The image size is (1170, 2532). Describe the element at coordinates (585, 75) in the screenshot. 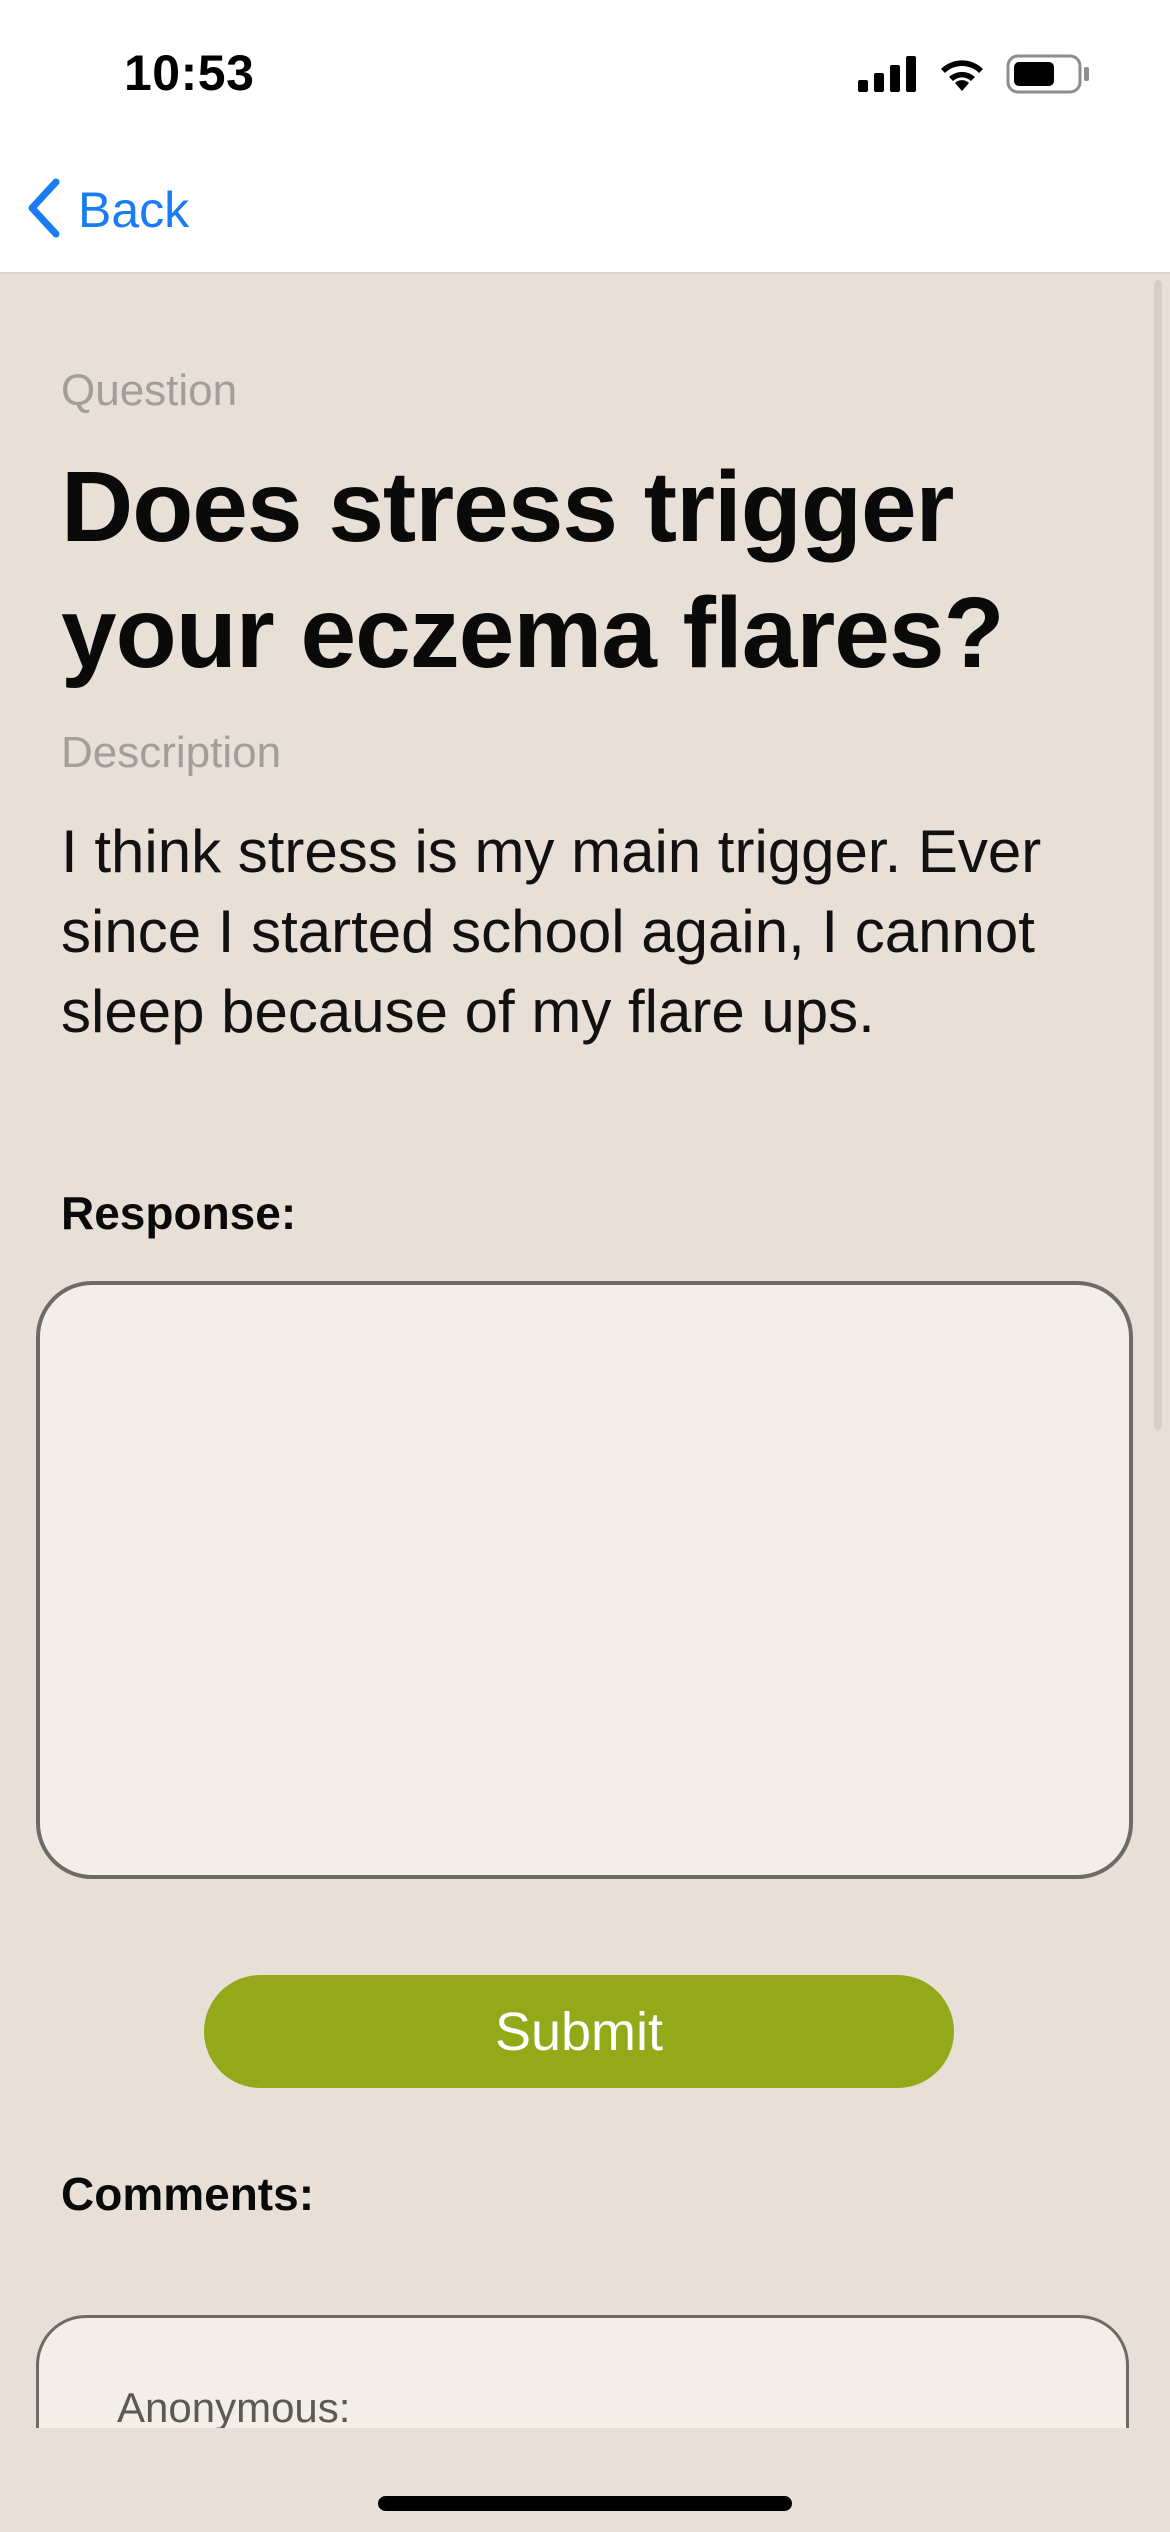

I see `status-bar: 10:53` at that location.